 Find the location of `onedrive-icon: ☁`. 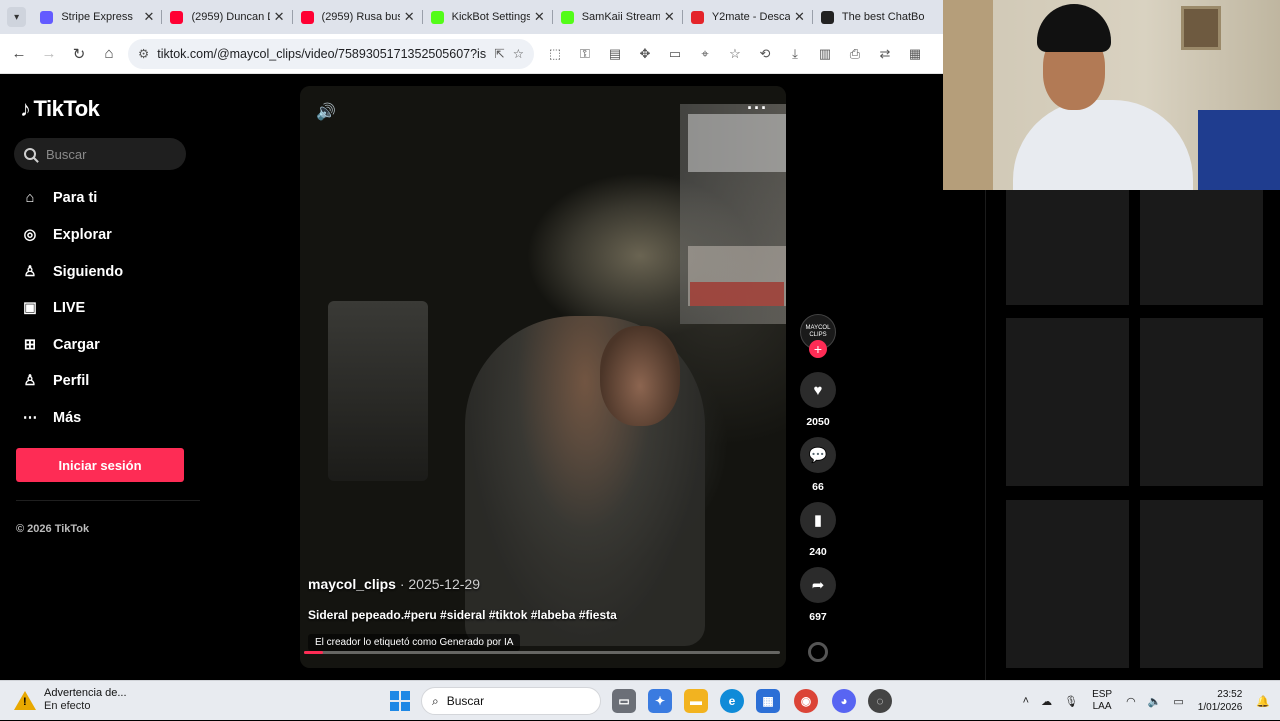

onedrive-icon: ☁ is located at coordinates (1046, 701).